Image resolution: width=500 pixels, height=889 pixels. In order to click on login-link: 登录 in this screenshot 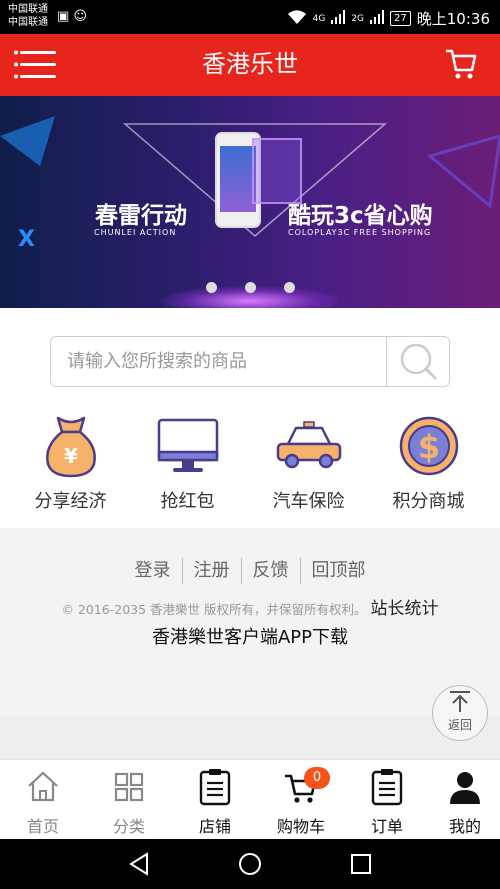, I will do `click(153, 570)`.